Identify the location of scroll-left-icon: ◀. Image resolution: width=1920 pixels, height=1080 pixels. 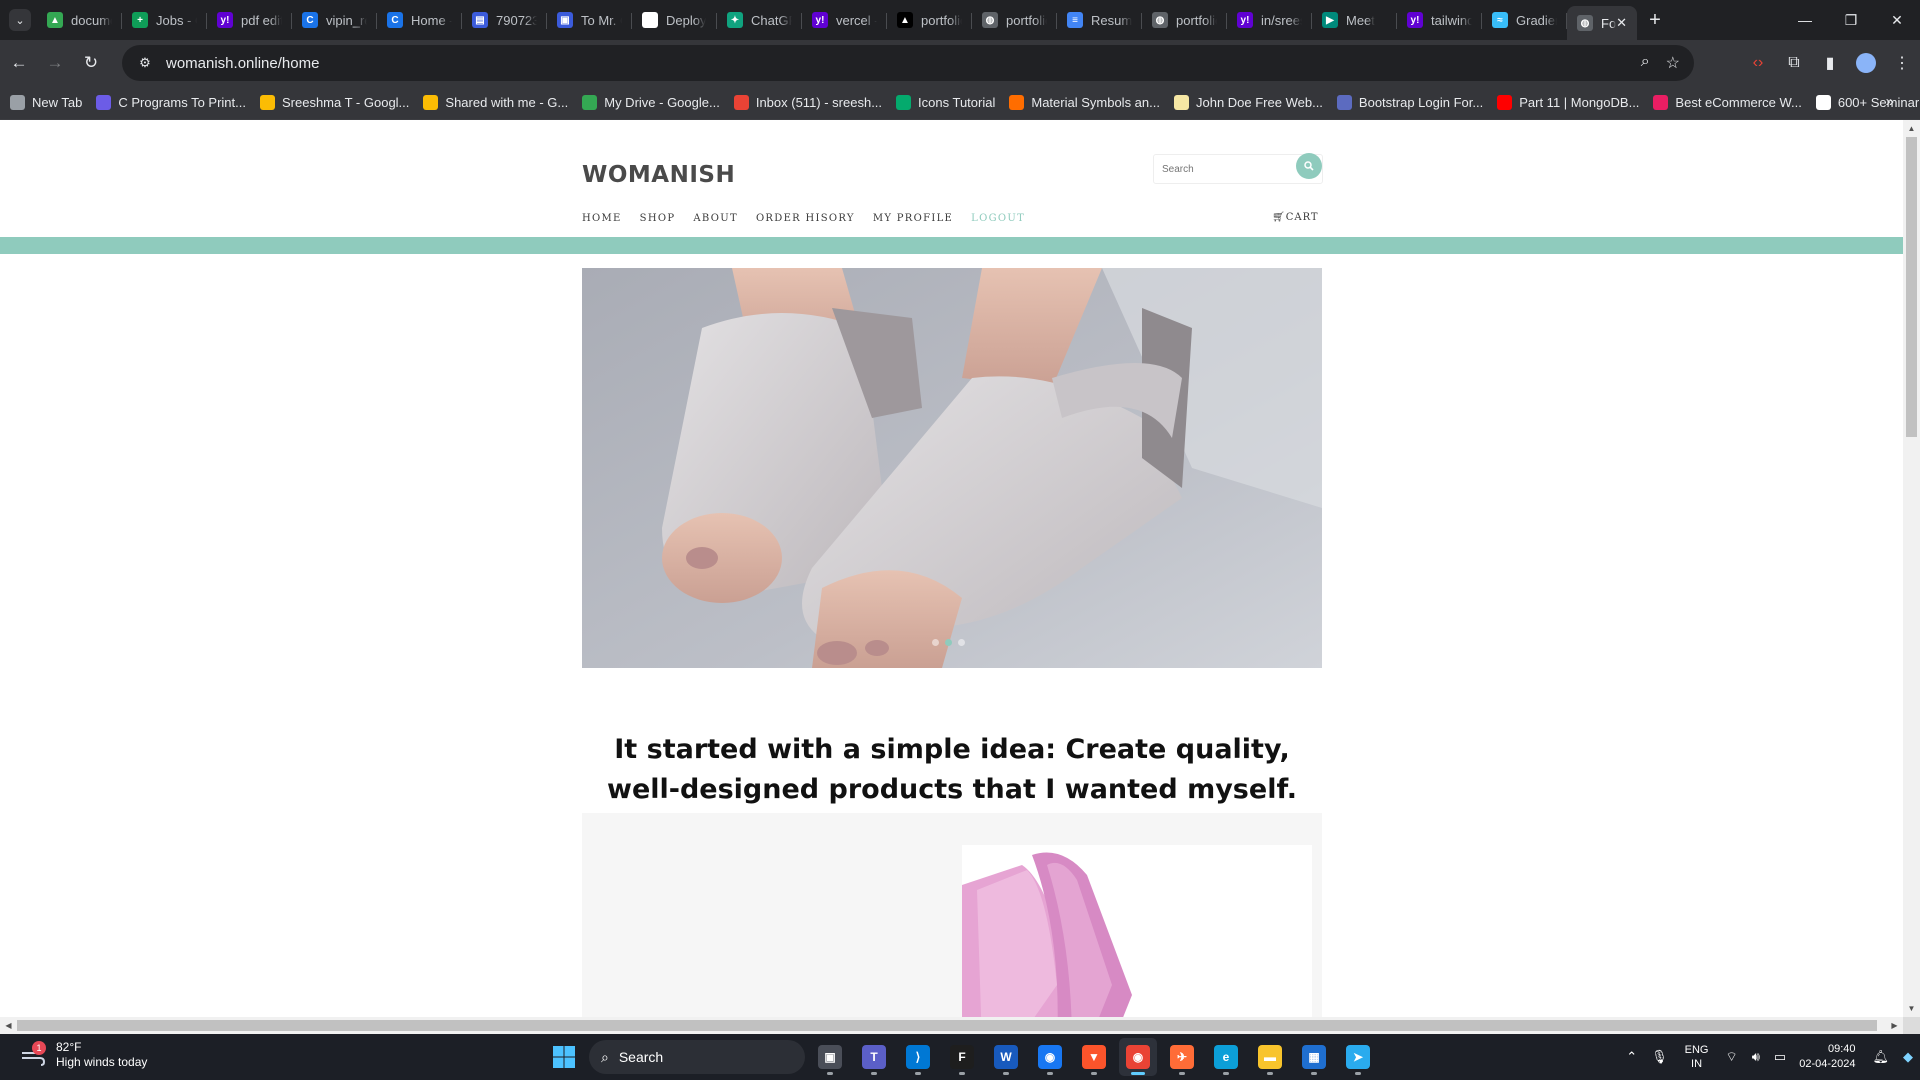
(8, 1025).